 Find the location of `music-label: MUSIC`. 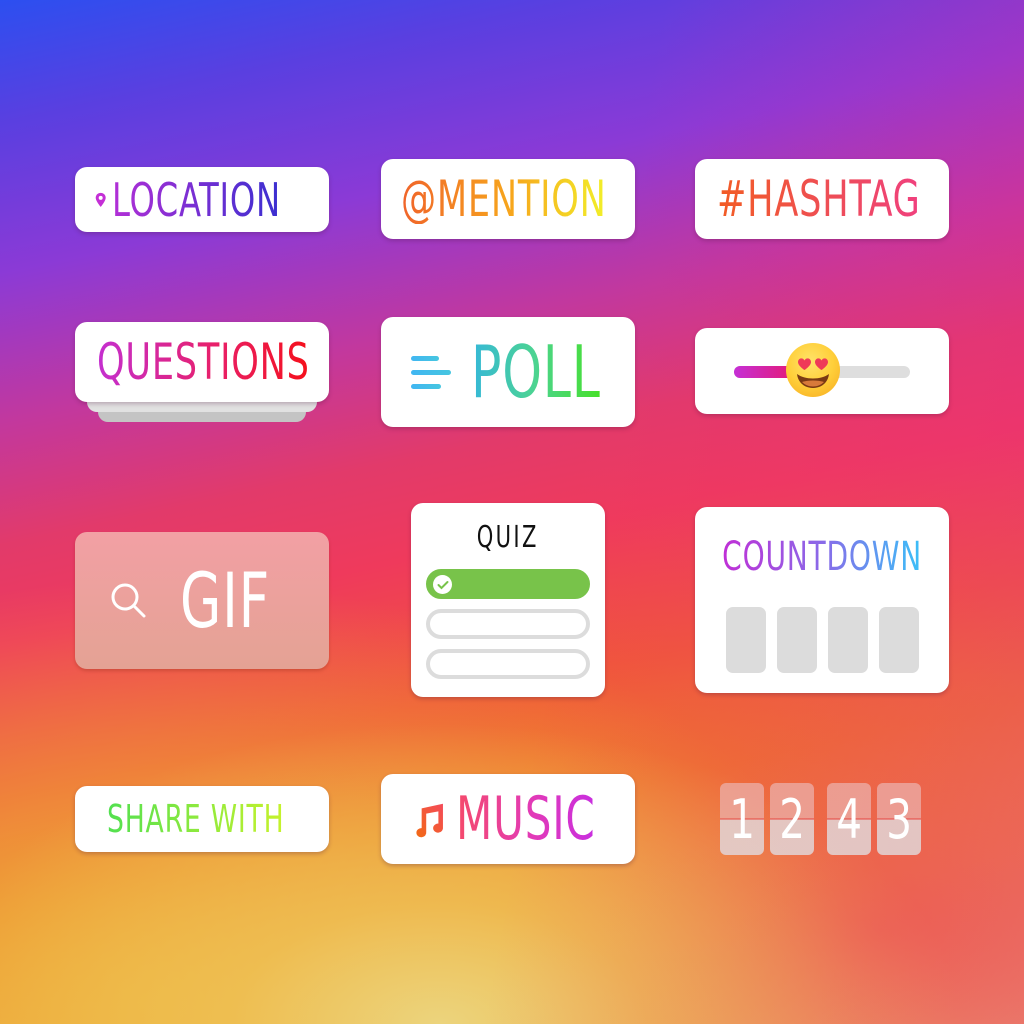

music-label: MUSIC is located at coordinates (526, 819).